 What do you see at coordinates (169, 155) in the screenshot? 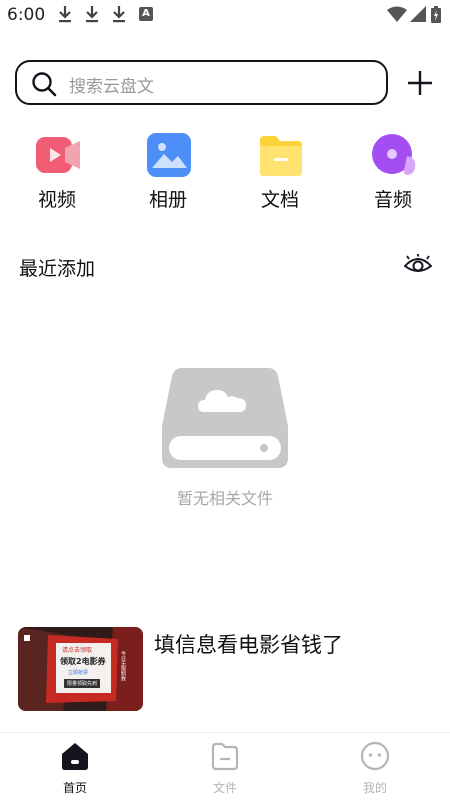
I see `photo-icon` at bounding box center [169, 155].